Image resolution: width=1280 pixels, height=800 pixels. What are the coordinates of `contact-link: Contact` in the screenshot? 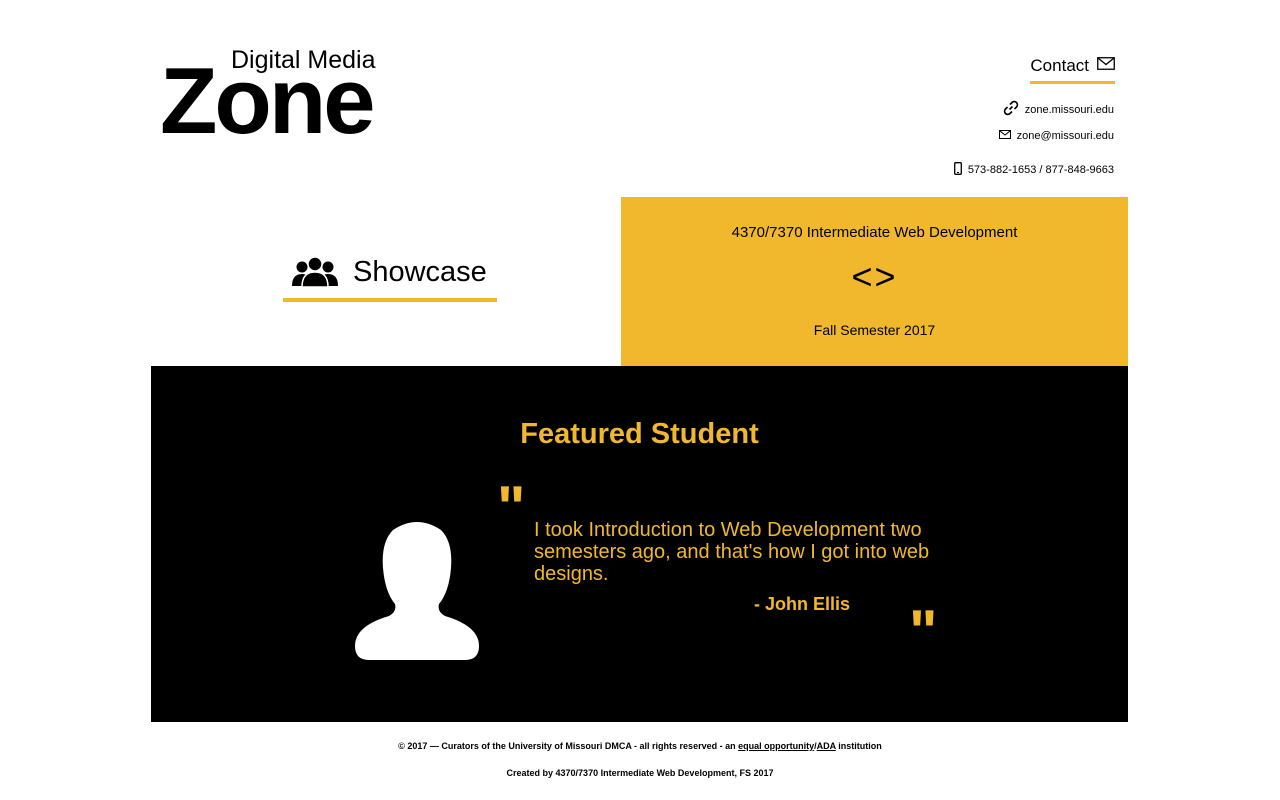 It's located at (1072, 70).